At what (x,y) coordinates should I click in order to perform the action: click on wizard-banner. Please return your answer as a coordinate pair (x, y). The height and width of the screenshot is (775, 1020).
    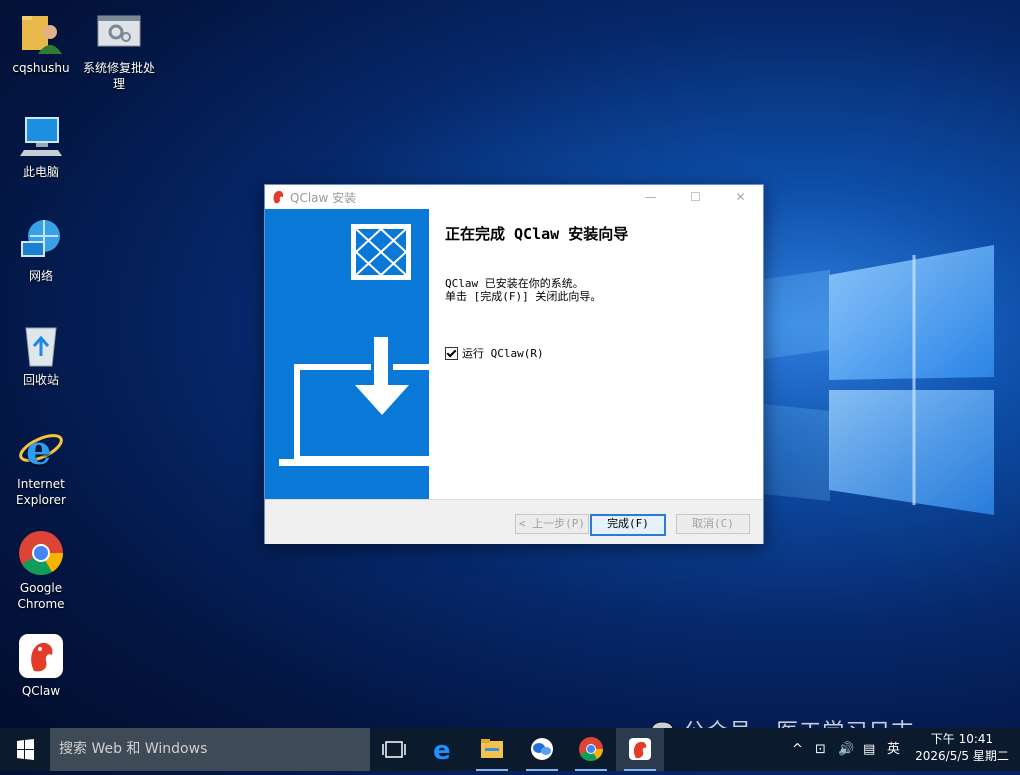
    Looking at the image, I should click on (347, 354).